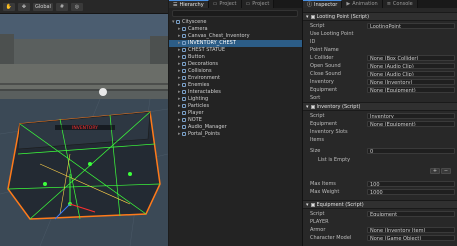 The height and width of the screenshot is (246, 457). I want to click on scene-toolbar: ✋ ✥ Global # ◎, so click(84, 7).